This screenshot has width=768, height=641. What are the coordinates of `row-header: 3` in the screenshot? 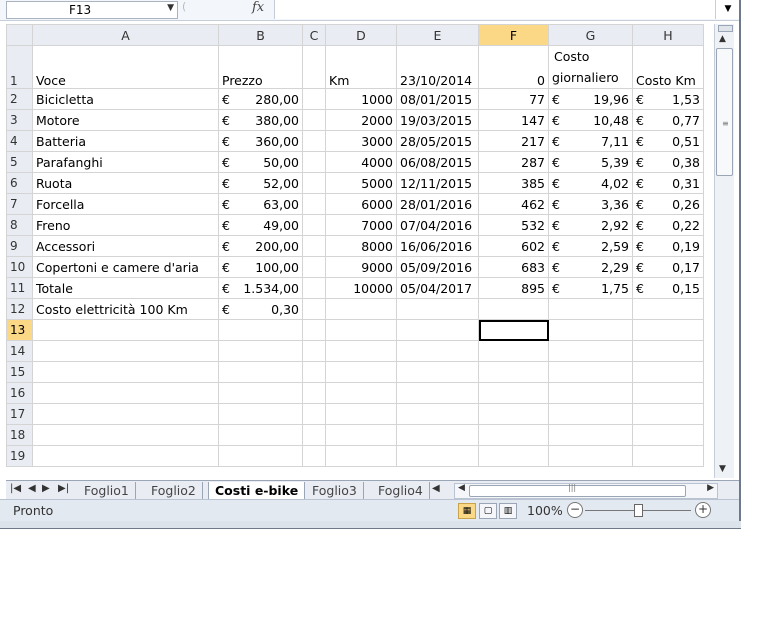 It's located at (19, 120).